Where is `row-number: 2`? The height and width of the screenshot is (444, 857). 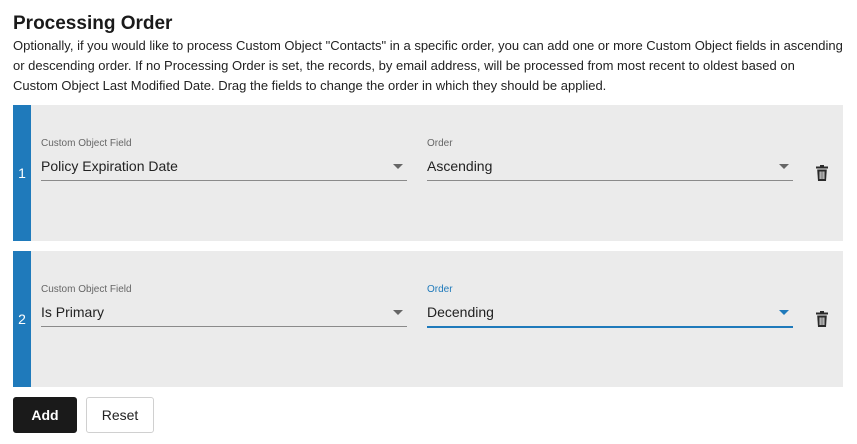 row-number: 2 is located at coordinates (22, 319).